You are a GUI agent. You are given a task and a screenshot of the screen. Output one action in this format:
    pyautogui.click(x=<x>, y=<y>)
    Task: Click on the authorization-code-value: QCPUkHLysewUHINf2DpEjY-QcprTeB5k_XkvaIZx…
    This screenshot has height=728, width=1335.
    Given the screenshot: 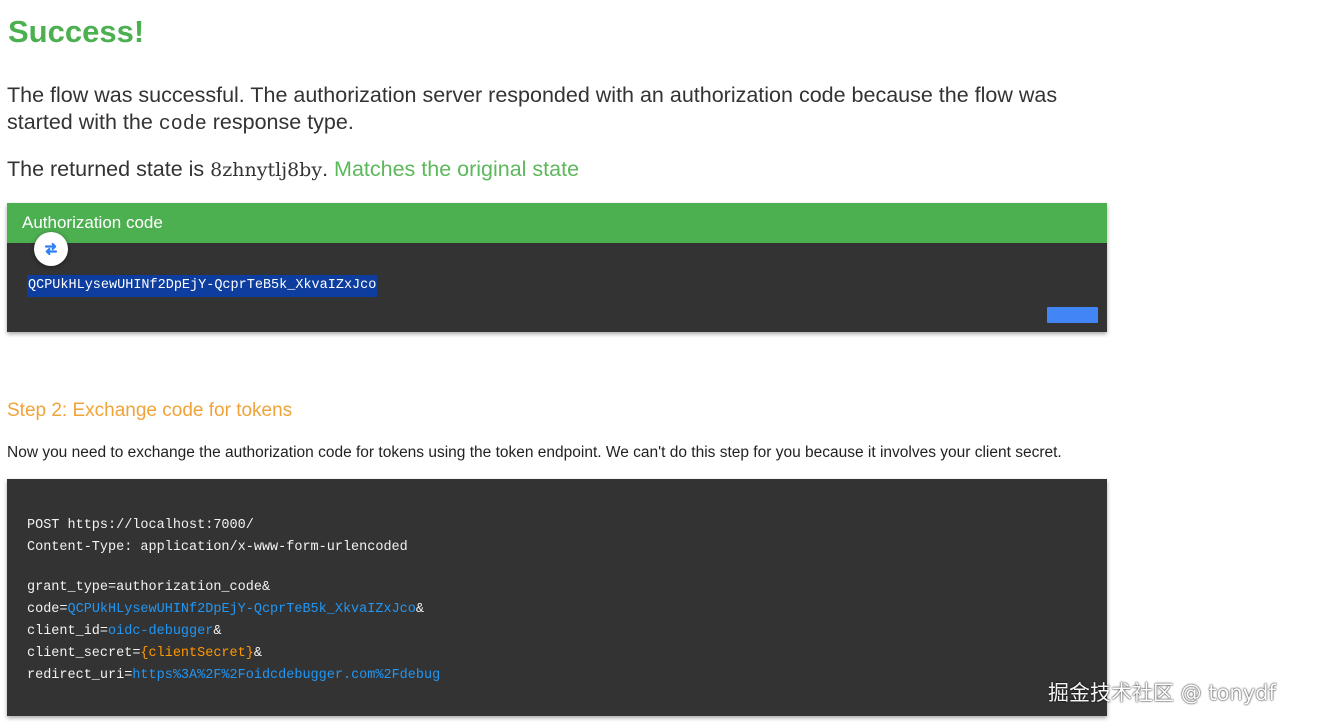 What is the action you would take?
    pyautogui.click(x=202, y=286)
    